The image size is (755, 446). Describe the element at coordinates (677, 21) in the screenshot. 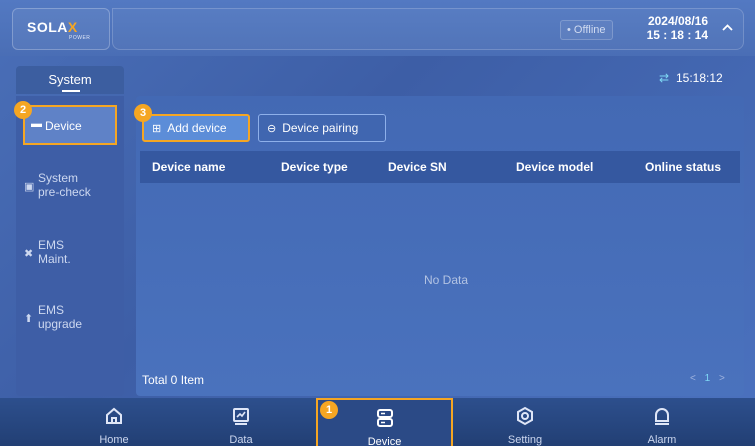

I see `date-text: 2024/08/16` at that location.